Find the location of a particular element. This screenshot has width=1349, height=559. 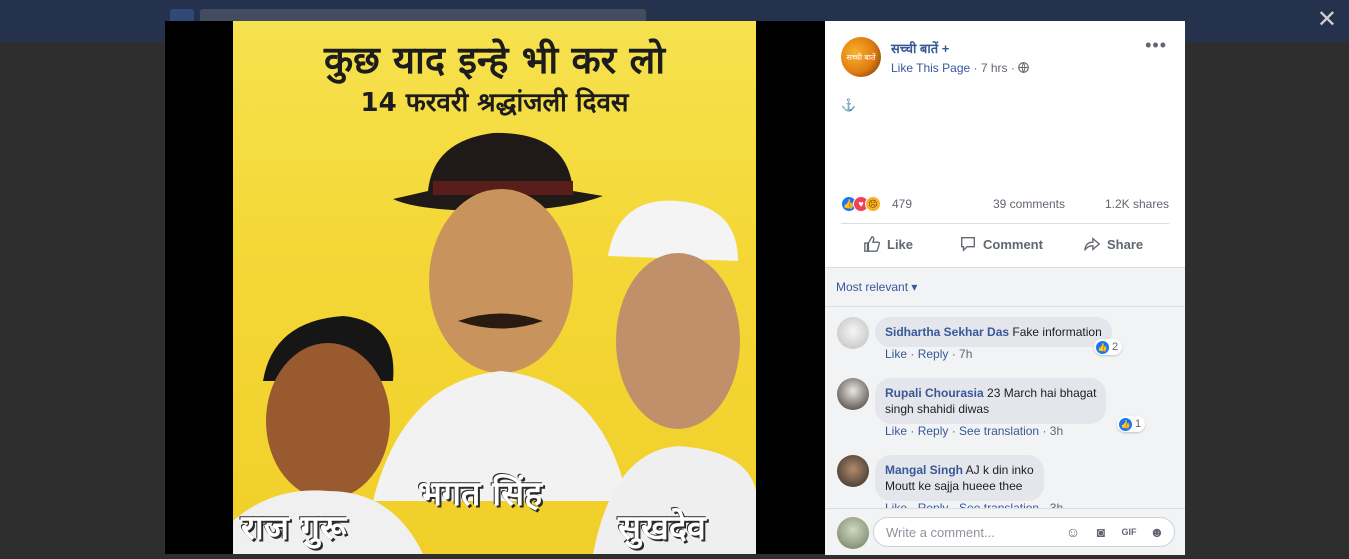

photo-caption-right: सुखदेव is located at coordinates (662, 528).